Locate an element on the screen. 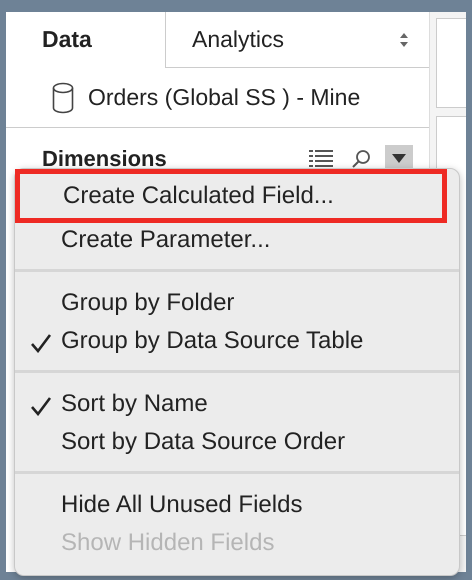 This screenshot has height=580, width=472. list-view-icon is located at coordinates (321, 158).